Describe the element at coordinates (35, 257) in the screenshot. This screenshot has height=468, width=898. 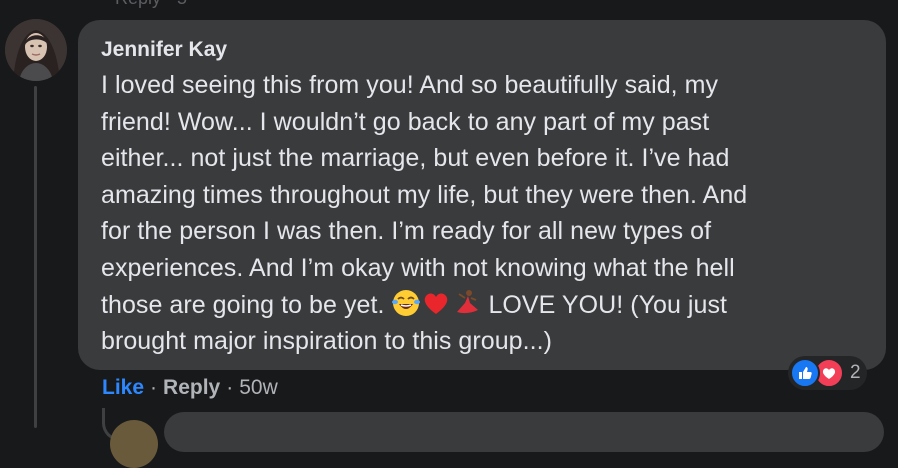
I see `thread-line` at that location.